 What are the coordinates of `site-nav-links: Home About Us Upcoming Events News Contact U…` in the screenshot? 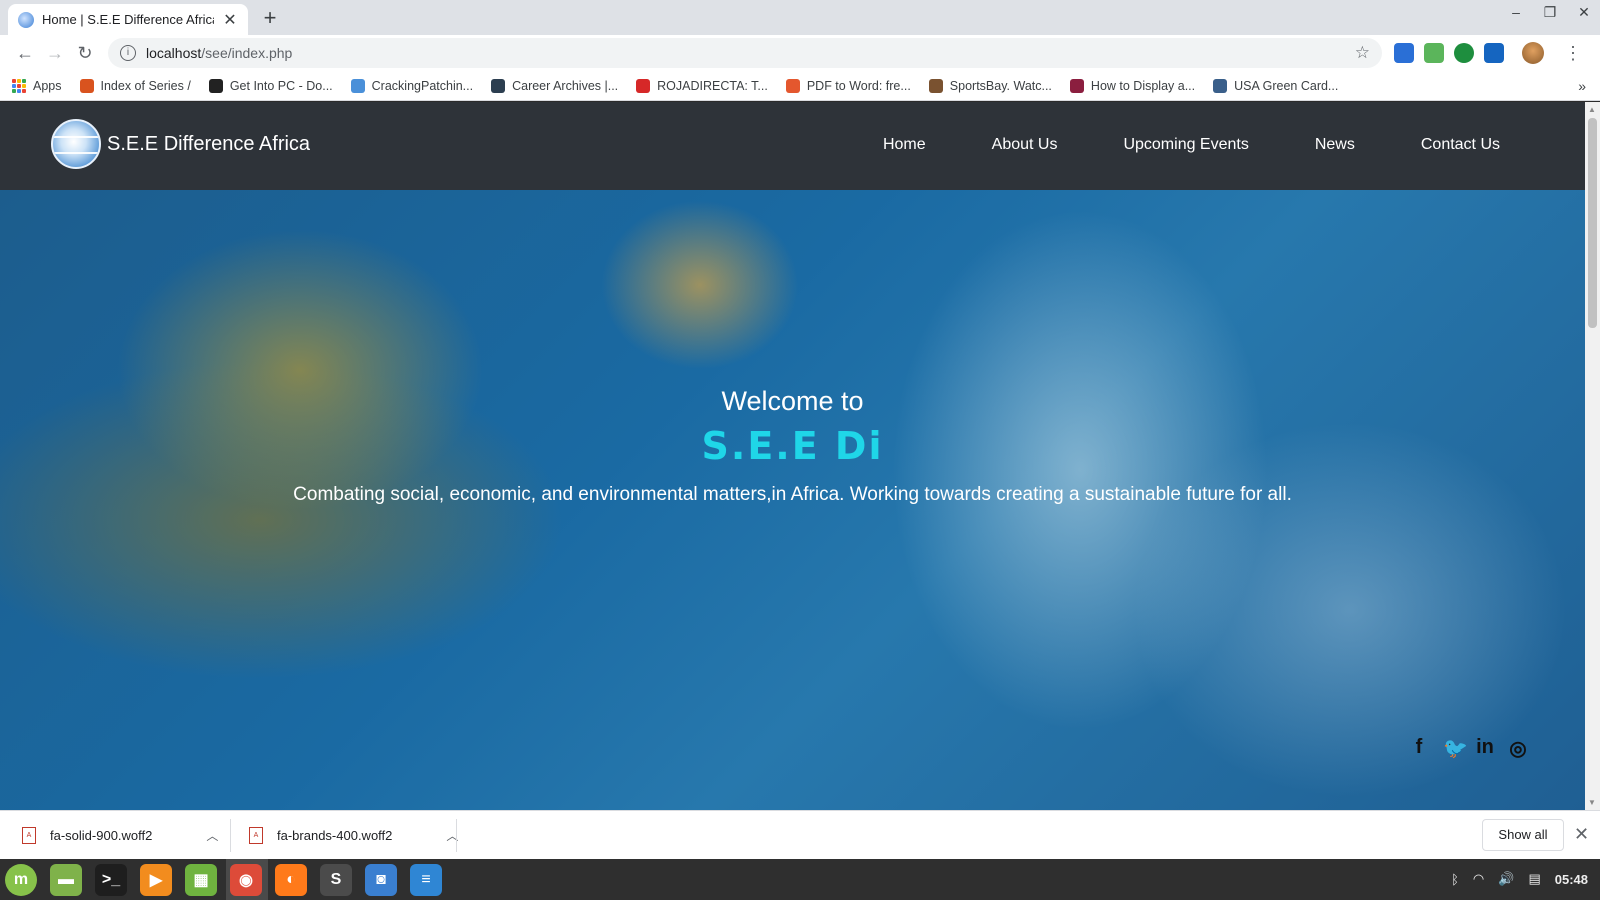 It's located at (1191, 145).